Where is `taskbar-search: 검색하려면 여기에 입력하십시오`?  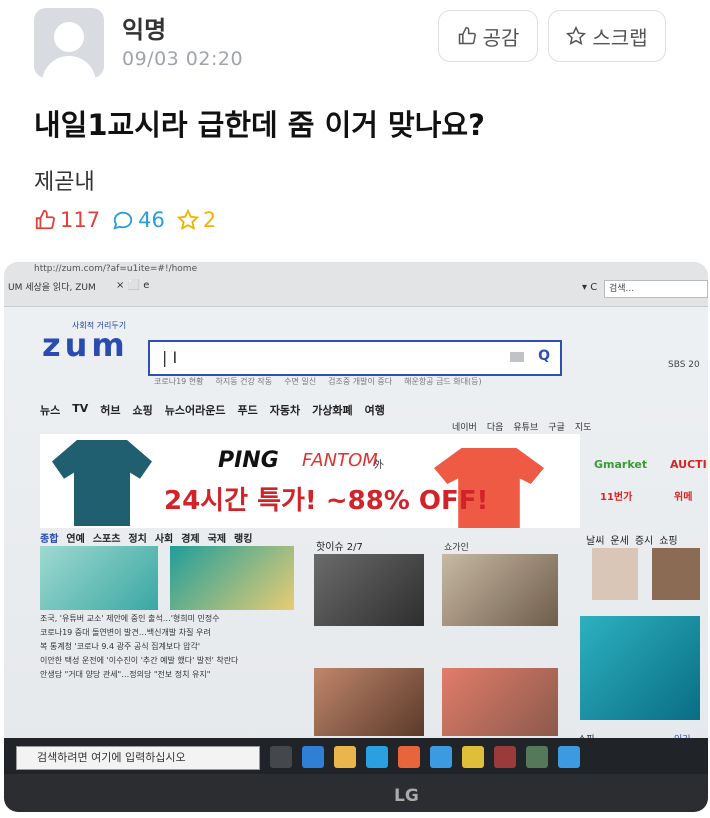 taskbar-search: 검색하려면 여기에 입력하십시오 is located at coordinates (138, 758).